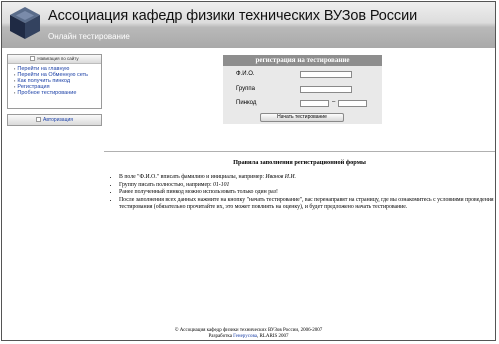  What do you see at coordinates (39, 120) in the screenshot?
I see `key-icon` at bounding box center [39, 120].